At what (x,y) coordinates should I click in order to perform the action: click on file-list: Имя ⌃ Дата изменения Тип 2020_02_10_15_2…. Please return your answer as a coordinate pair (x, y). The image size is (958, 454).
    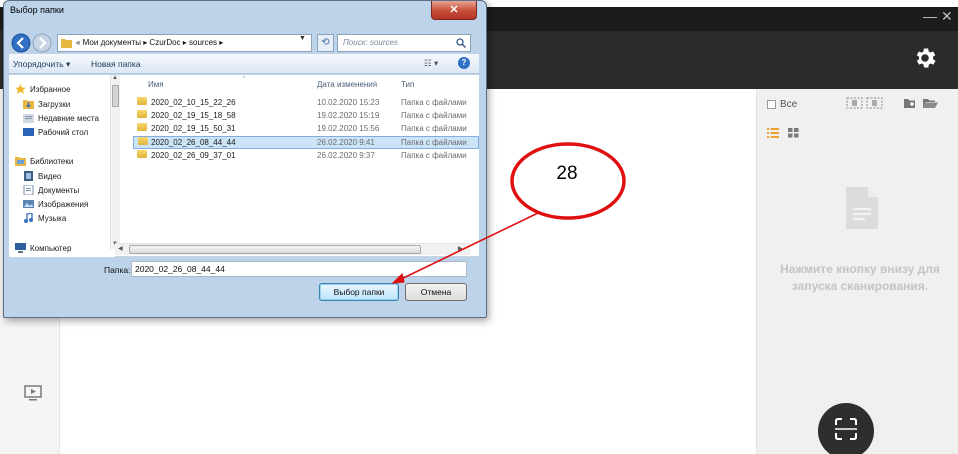
    Looking at the image, I should click on (300, 166).